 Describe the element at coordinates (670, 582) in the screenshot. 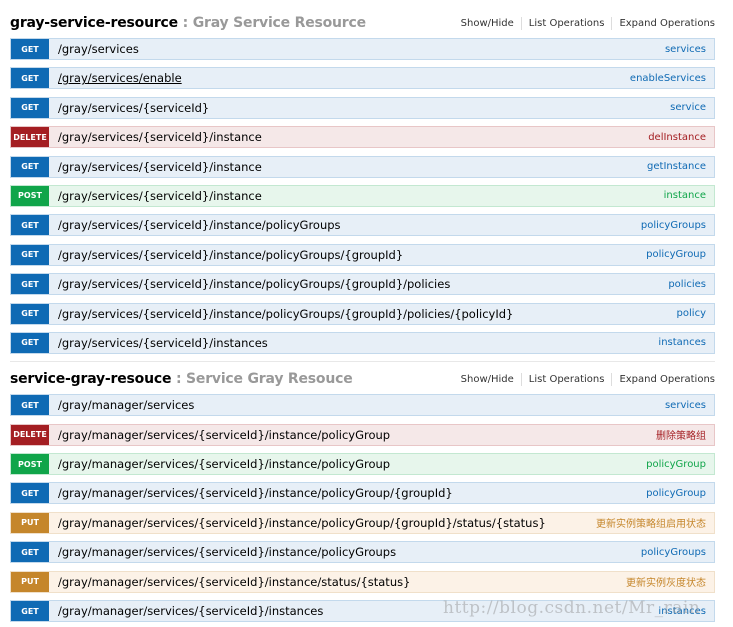

I see `operation-nickname: 更新实例灰度状态` at that location.